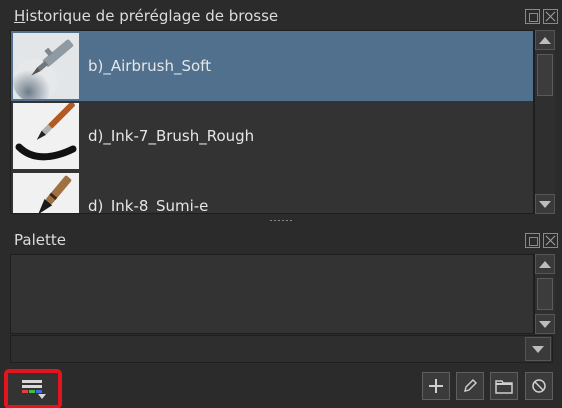 This screenshot has height=408, width=562. I want to click on brush-preset-label: d)_Ink-8_Sumi-e, so click(148, 205).